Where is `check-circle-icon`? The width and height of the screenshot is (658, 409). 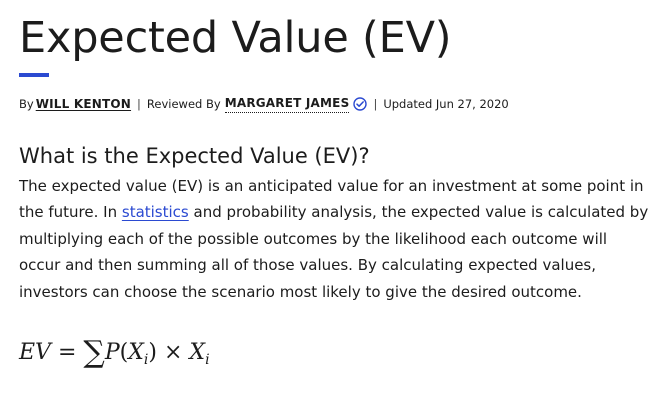 check-circle-icon is located at coordinates (360, 103).